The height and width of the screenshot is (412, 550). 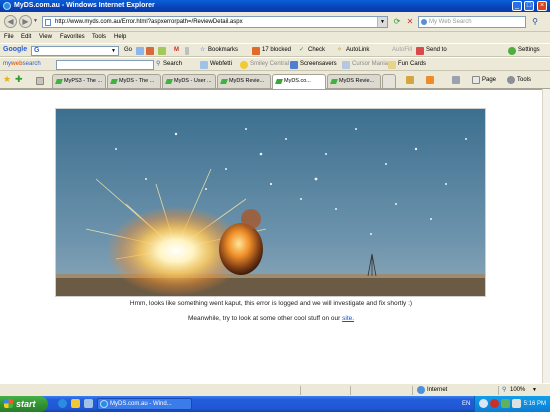 I want to click on screensavers-icon, so click(x=294, y=65).